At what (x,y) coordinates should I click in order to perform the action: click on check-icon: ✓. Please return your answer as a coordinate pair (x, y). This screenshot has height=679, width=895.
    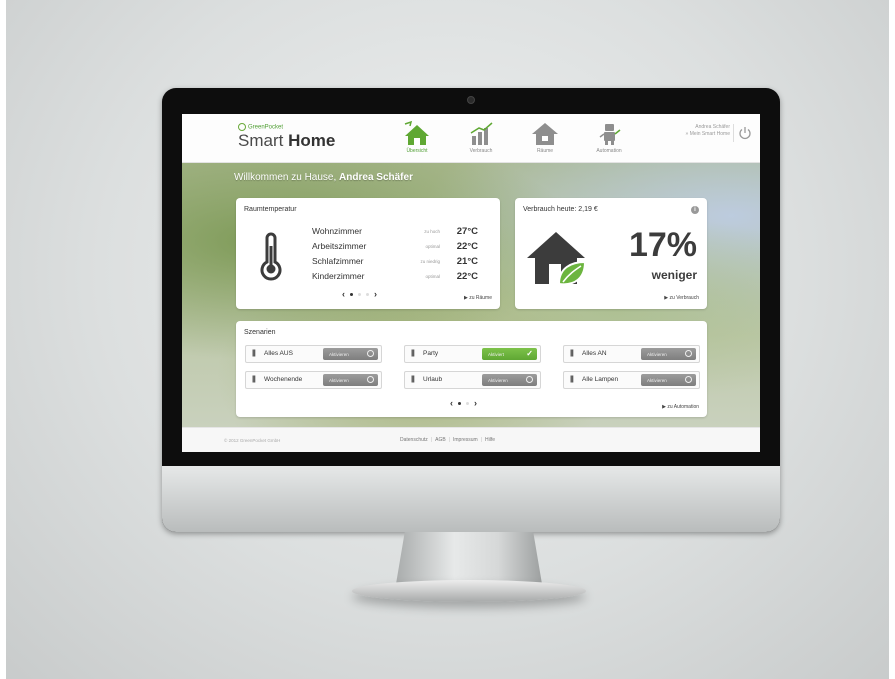
    Looking at the image, I should click on (529, 353).